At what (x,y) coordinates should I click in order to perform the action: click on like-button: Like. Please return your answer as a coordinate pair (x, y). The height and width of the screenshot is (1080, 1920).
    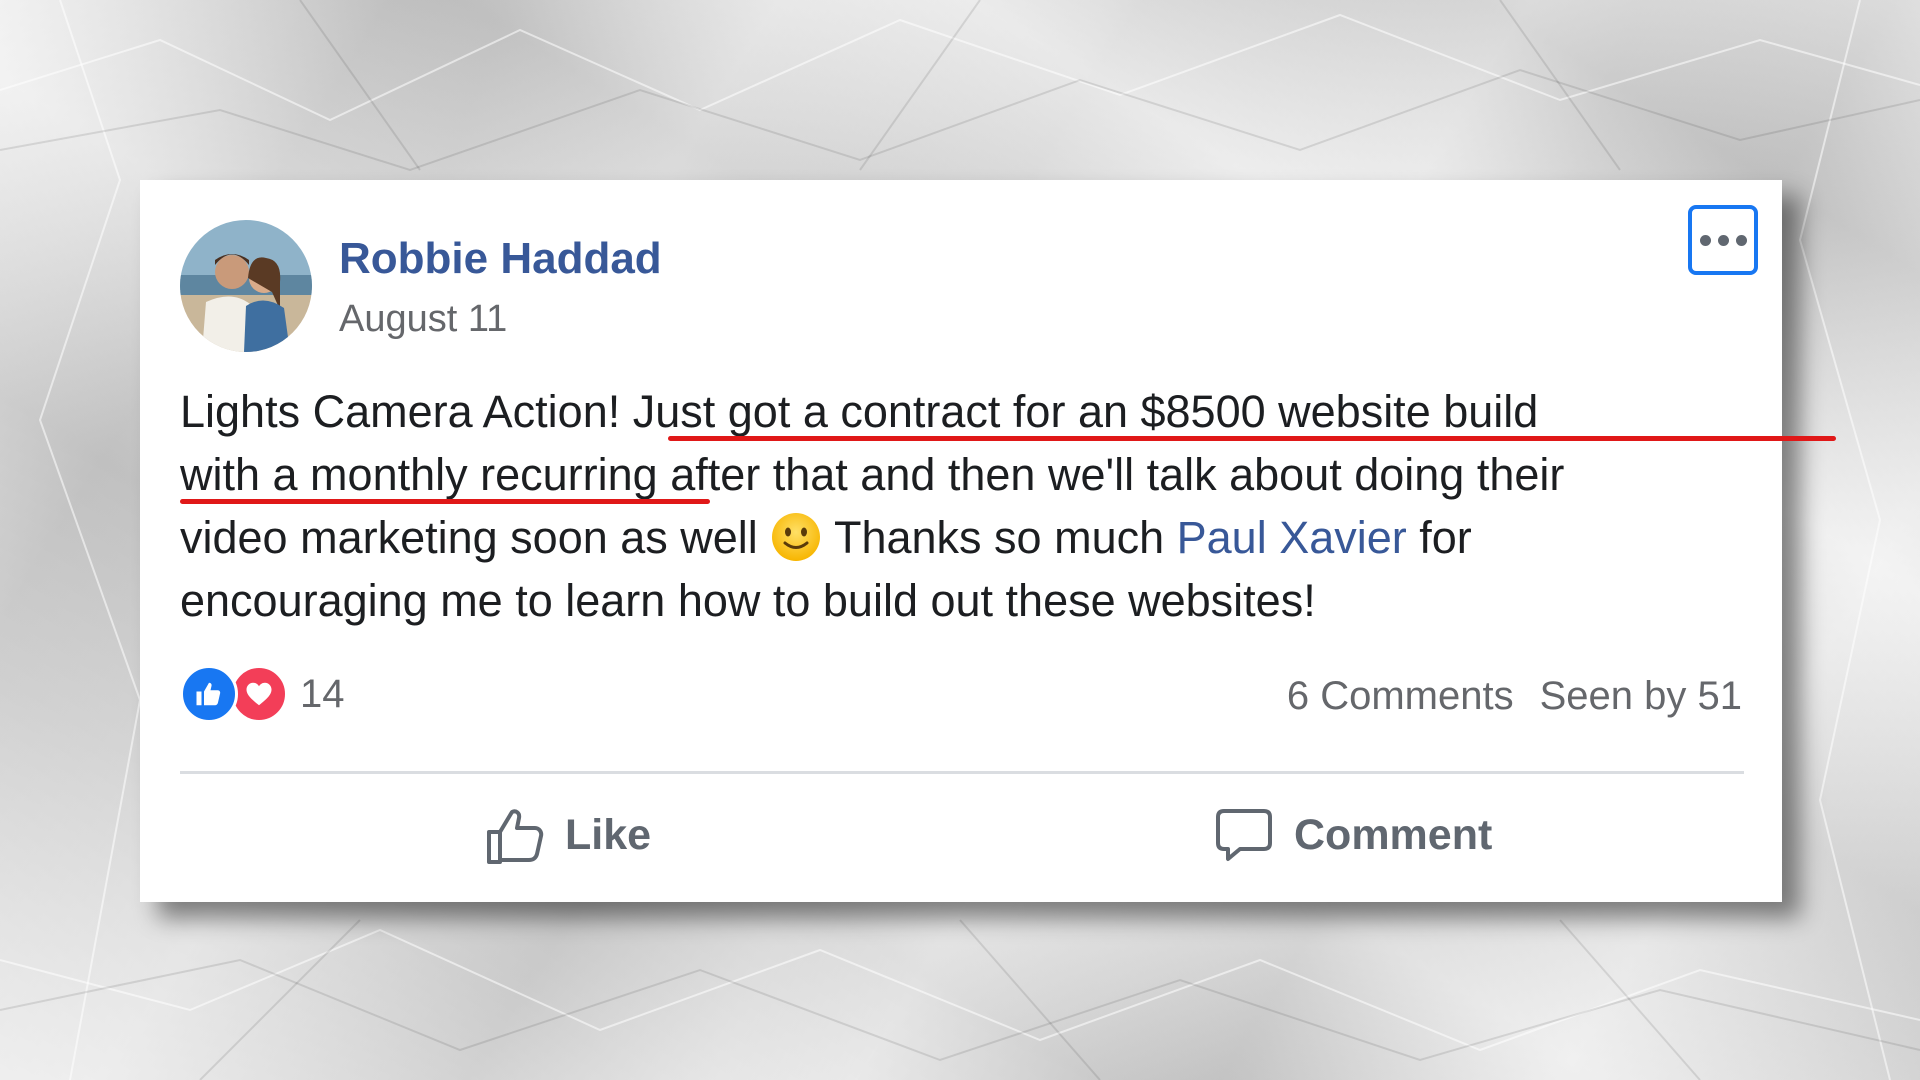
    Looking at the image, I should click on (568, 835).